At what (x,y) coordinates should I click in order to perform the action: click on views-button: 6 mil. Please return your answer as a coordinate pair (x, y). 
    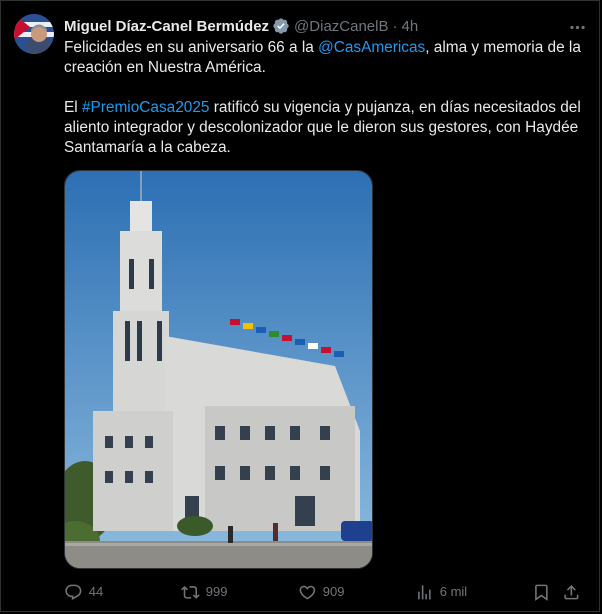
    Looking at the image, I should click on (441, 592).